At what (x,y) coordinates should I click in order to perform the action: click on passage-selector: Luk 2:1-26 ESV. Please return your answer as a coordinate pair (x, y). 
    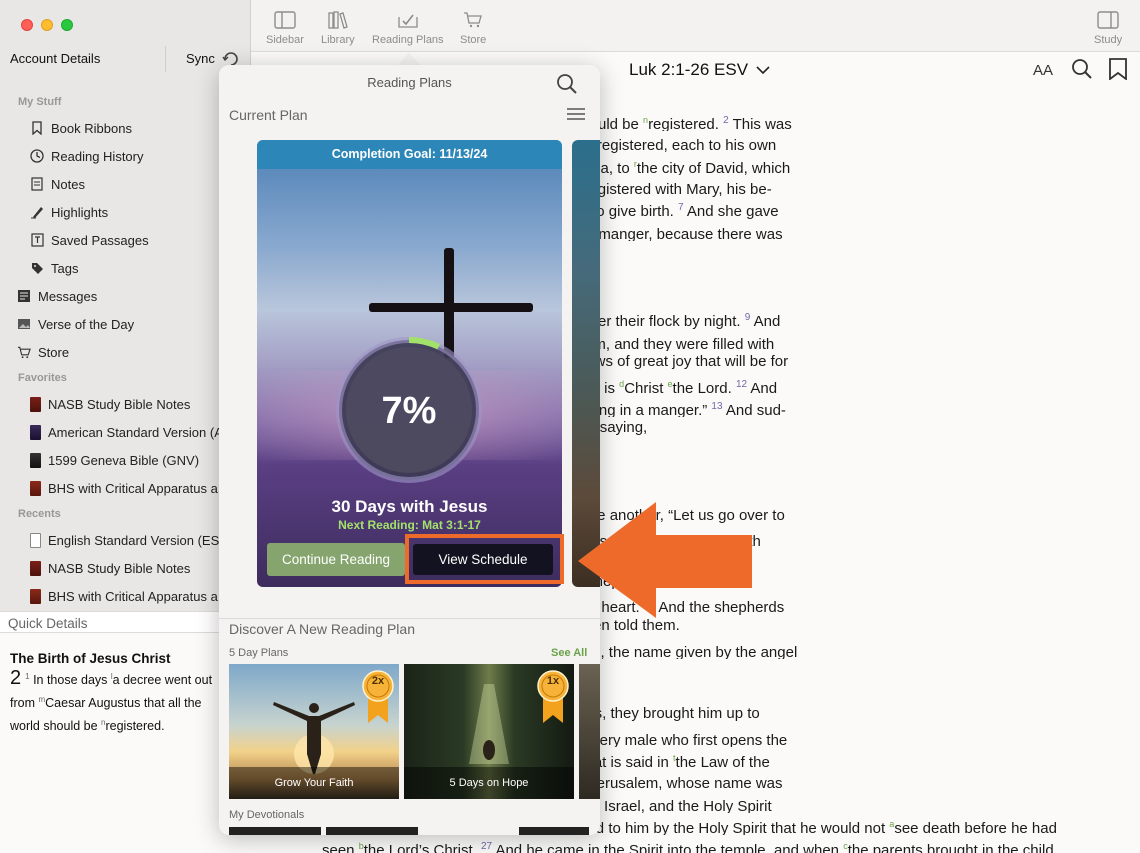
    Looking at the image, I should click on (699, 70).